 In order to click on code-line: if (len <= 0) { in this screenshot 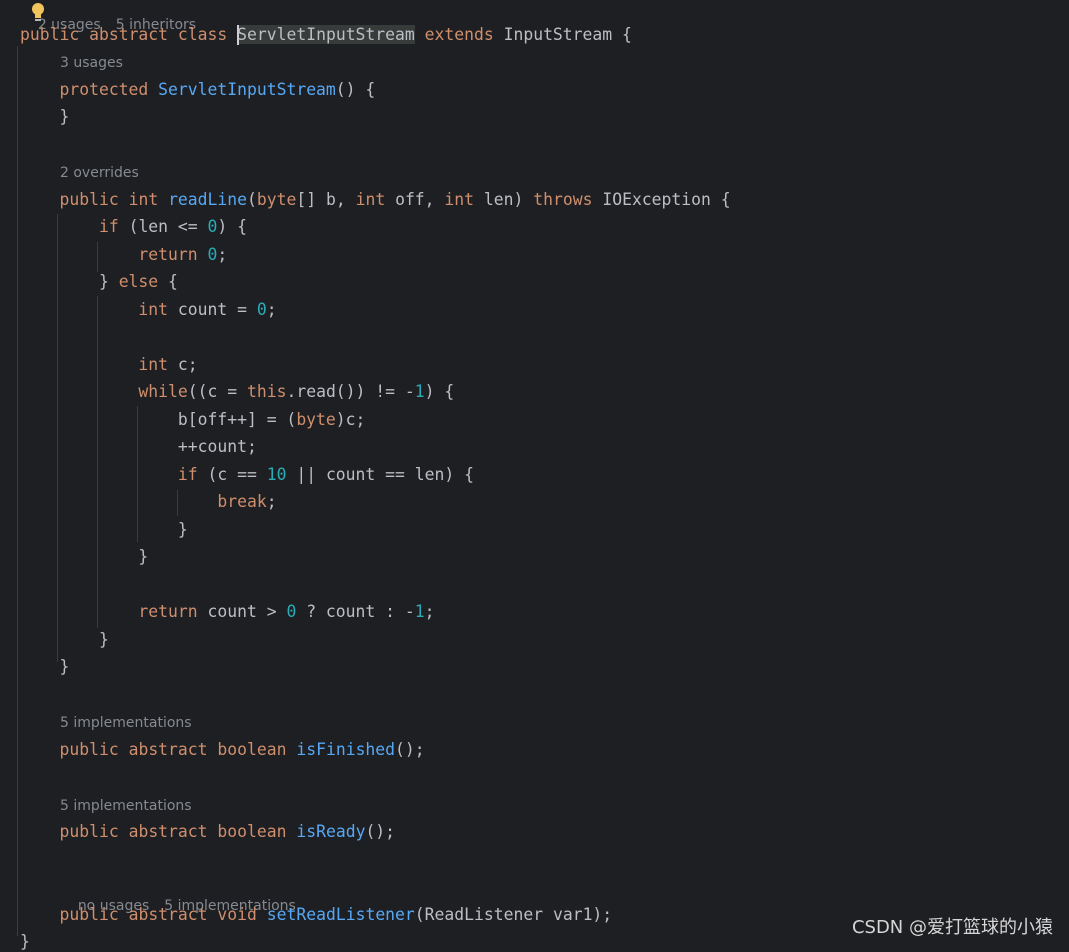, I will do `click(133, 227)`.